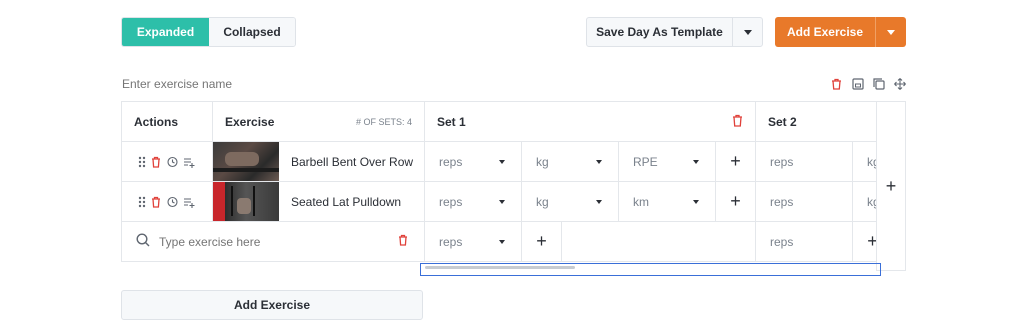  I want to click on save-icon, so click(857, 83).